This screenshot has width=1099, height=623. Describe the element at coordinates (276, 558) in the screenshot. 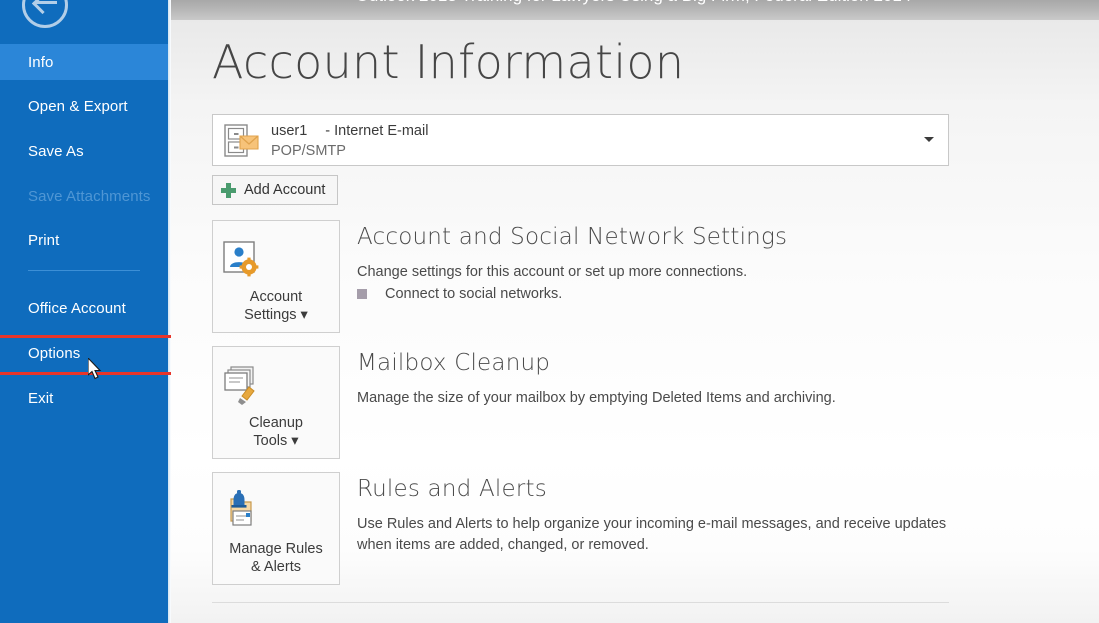

I see `manage-rules-label: Manage Rules & Alerts` at that location.